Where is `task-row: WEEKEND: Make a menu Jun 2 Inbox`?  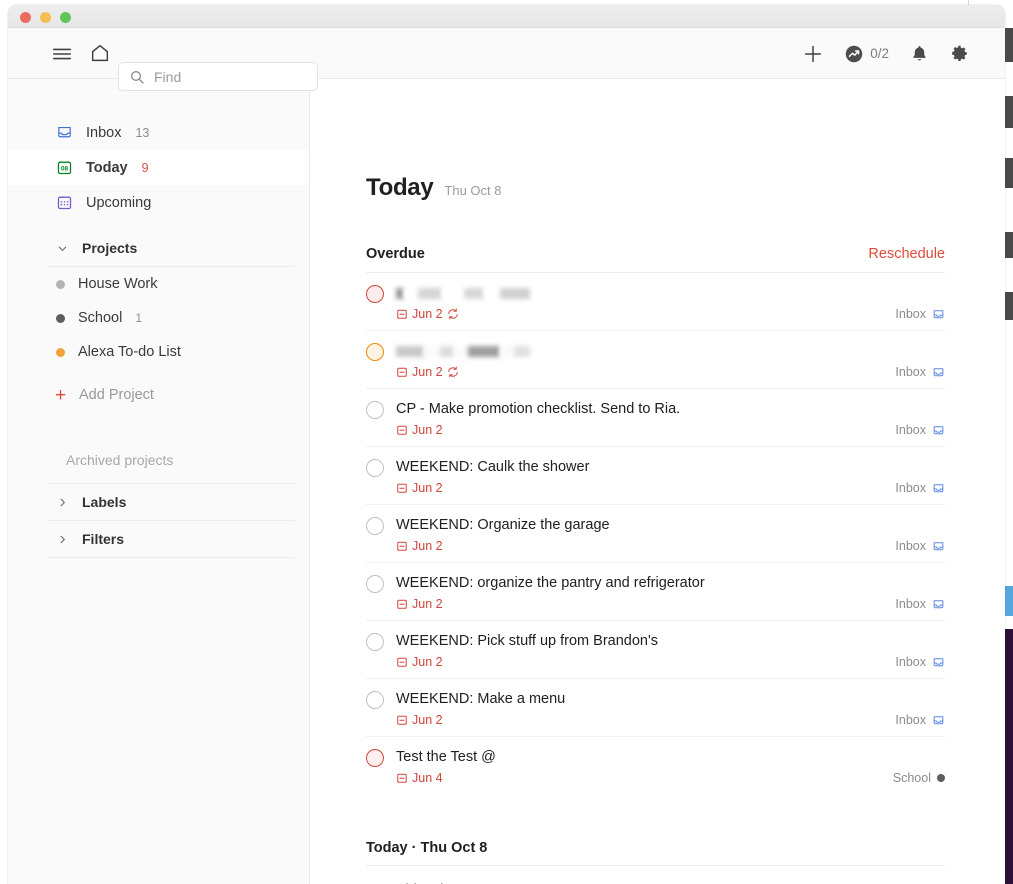
task-row: WEEKEND: Make a menu Jun 2 Inbox is located at coordinates (655, 707).